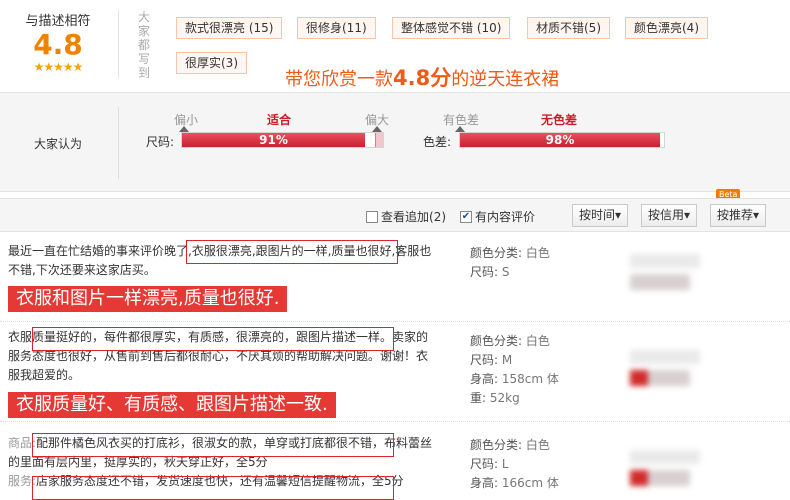 The height and width of the screenshot is (500, 790). I want to click on sort-by-time-button: 按时间▾, so click(600, 215).